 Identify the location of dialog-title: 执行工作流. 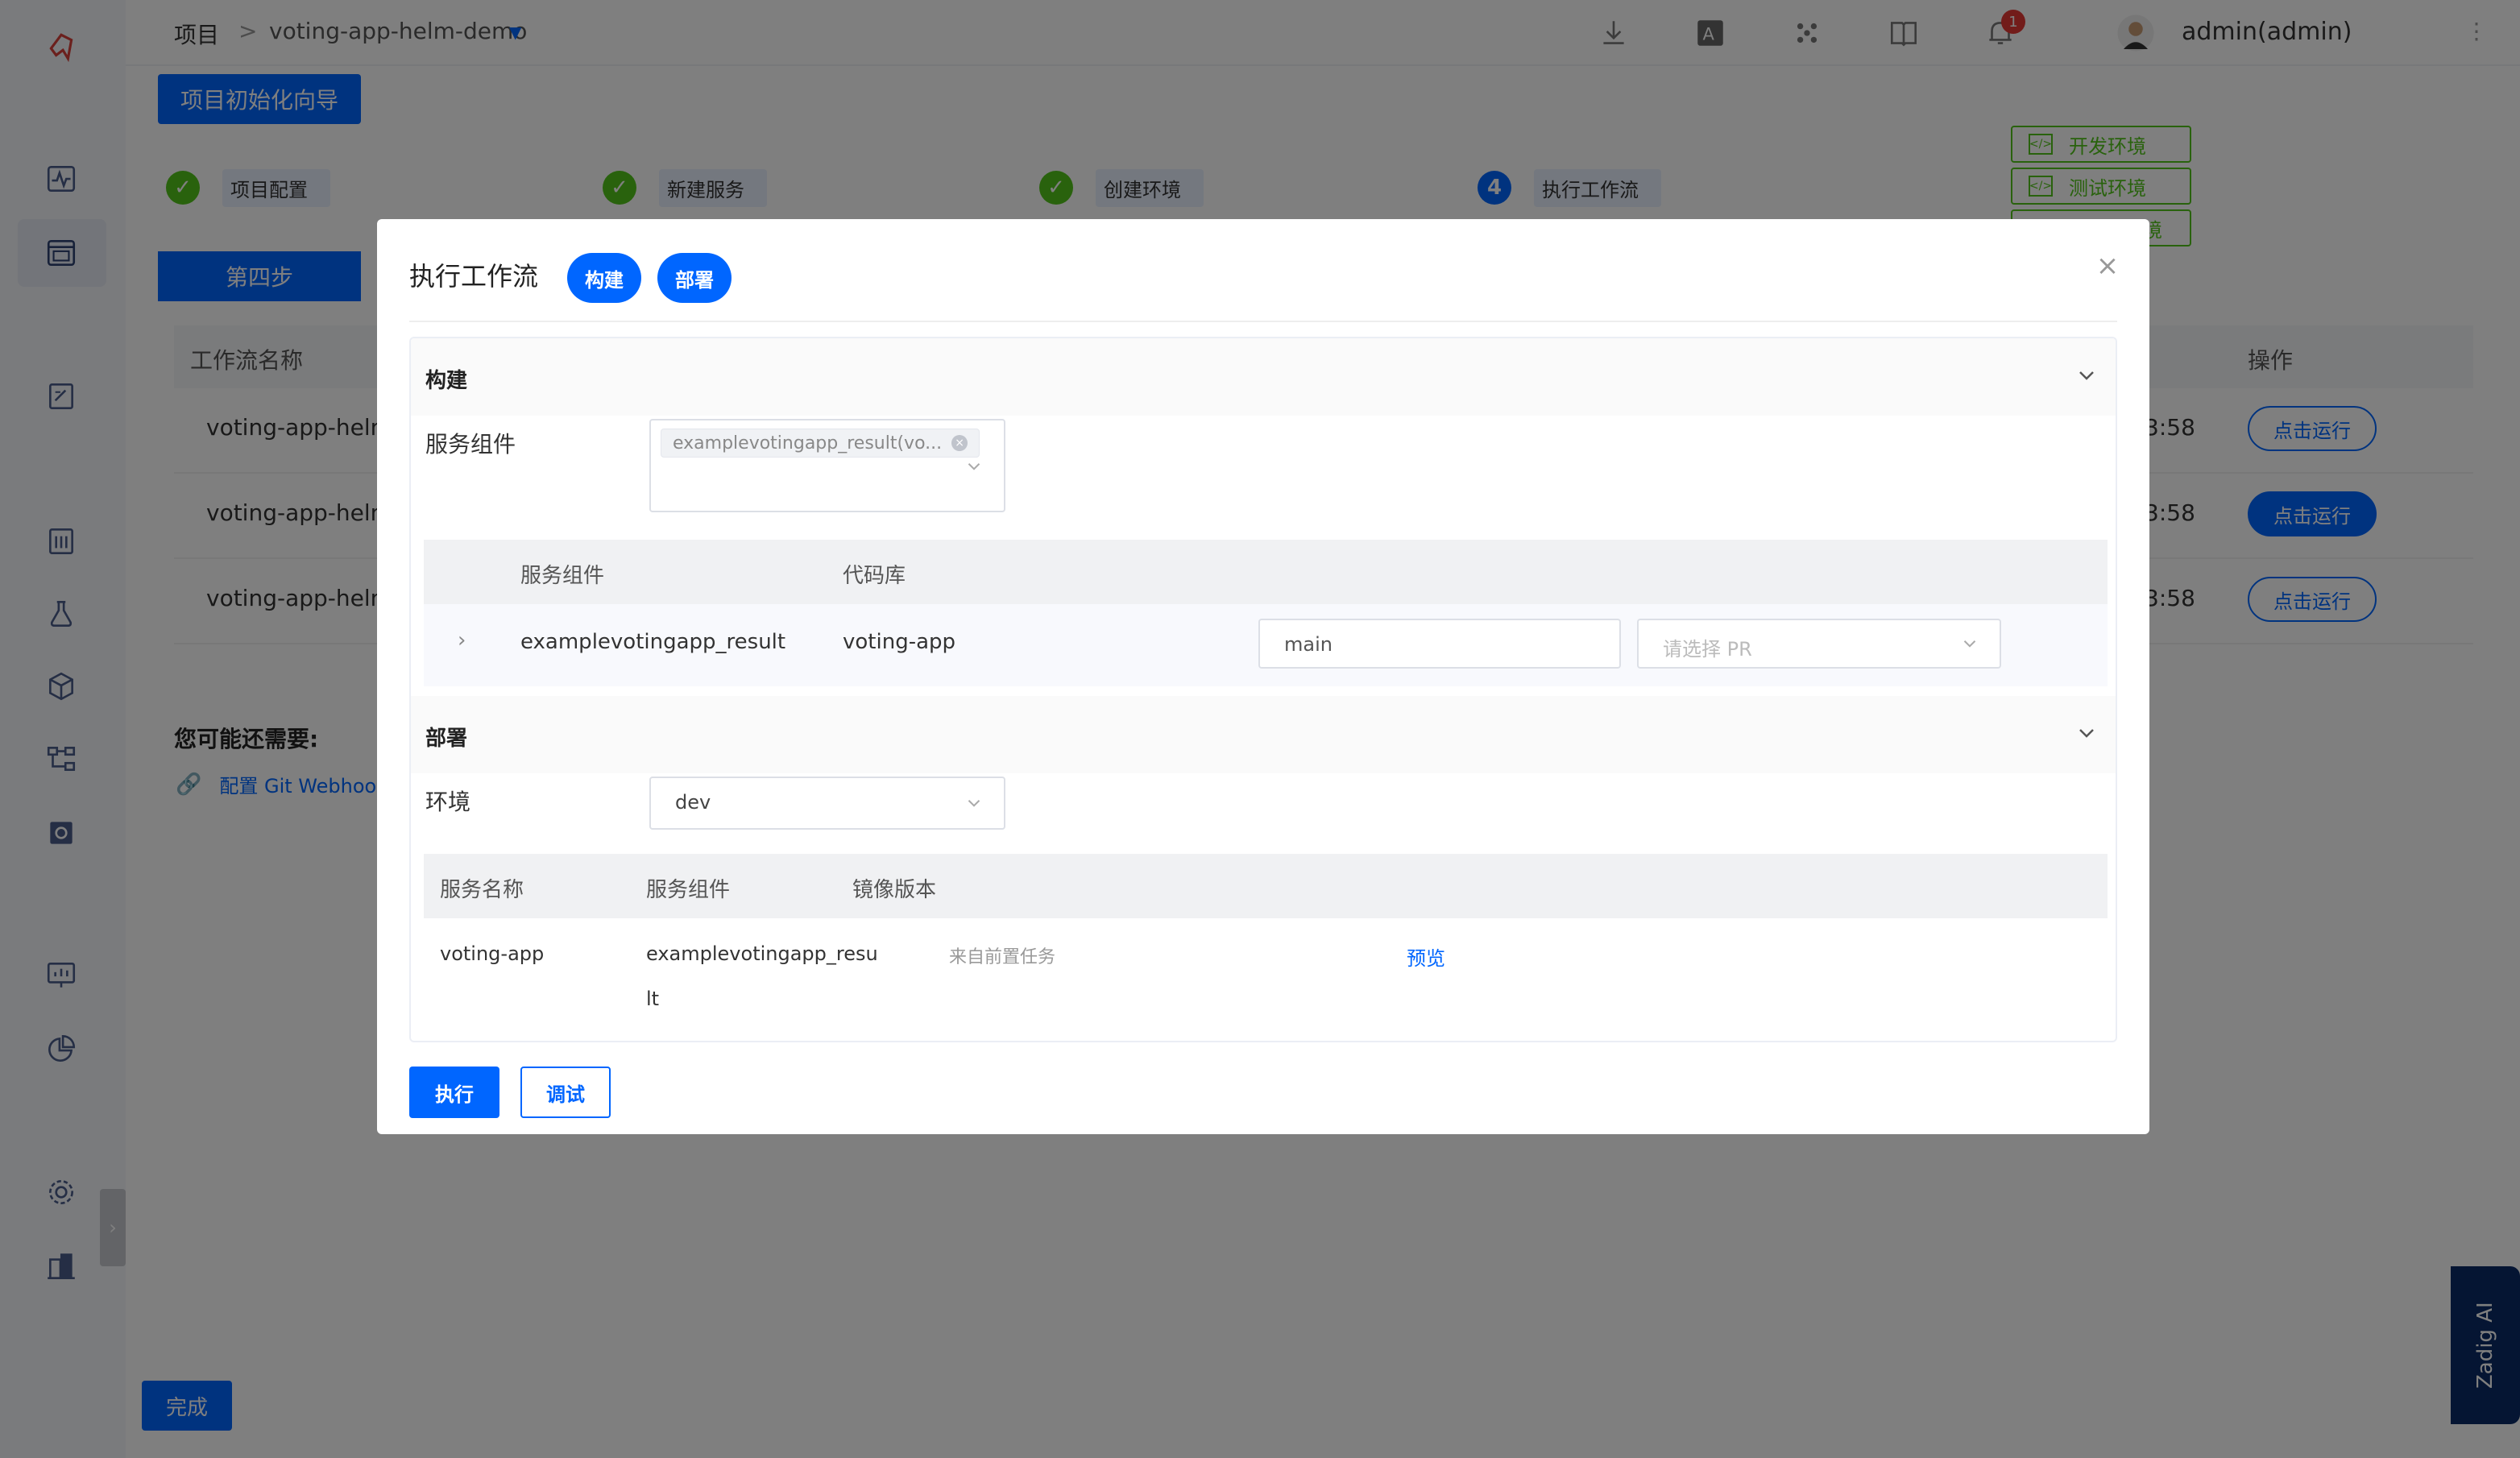
(474, 276).